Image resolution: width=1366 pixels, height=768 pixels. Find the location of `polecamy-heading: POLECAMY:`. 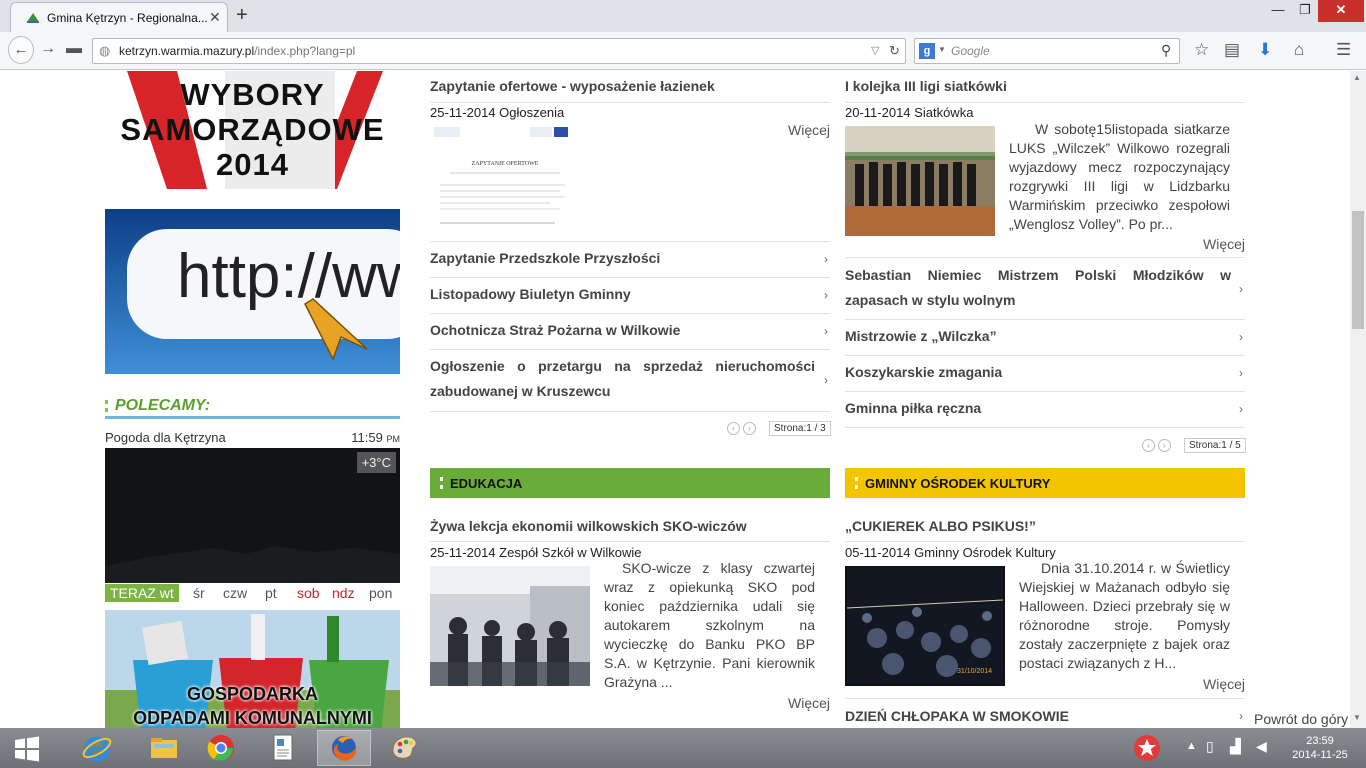

polecamy-heading: POLECAMY: is located at coordinates (252, 407).